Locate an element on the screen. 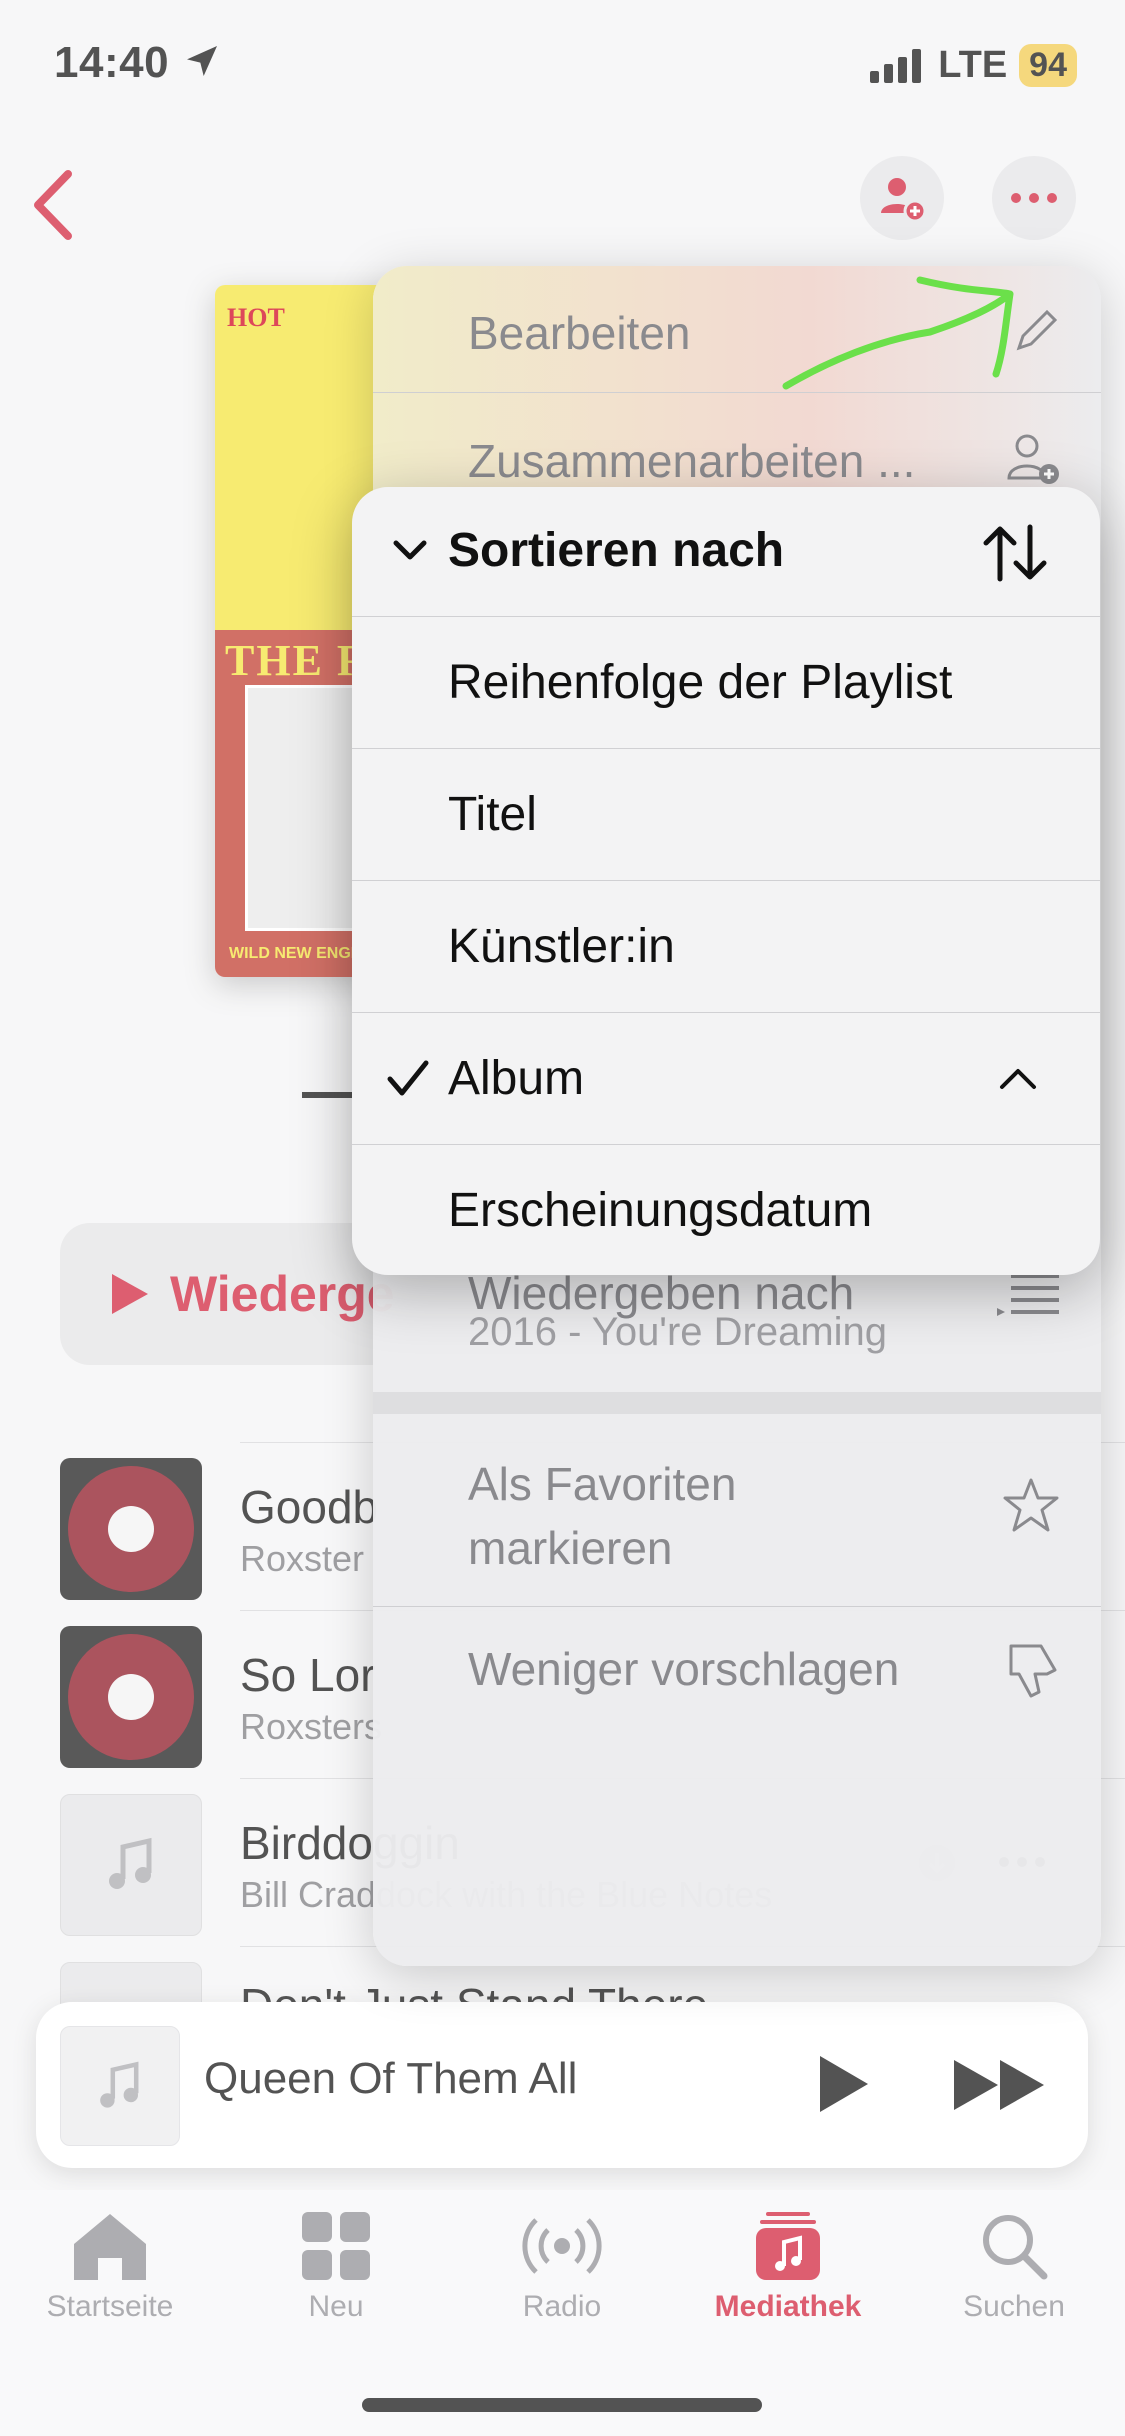  sort-option-label: Reihenfolge der Playlist is located at coordinates (700, 682).